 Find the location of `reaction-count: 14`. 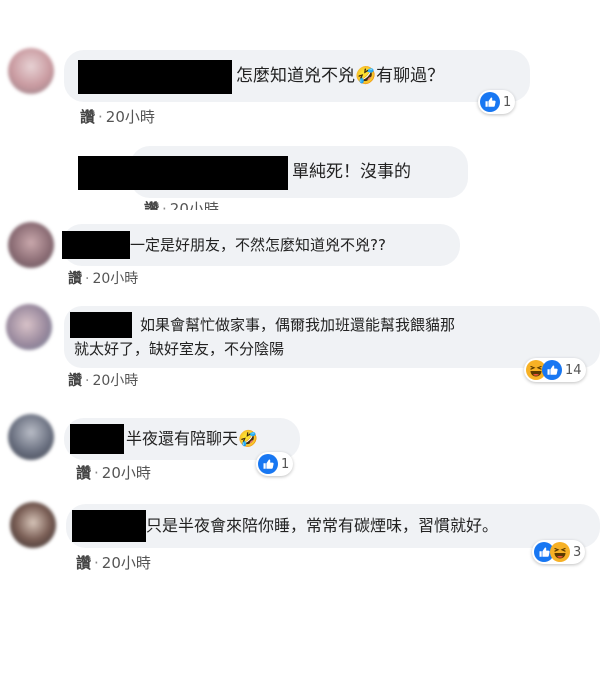

reaction-count: 14 is located at coordinates (573, 370).